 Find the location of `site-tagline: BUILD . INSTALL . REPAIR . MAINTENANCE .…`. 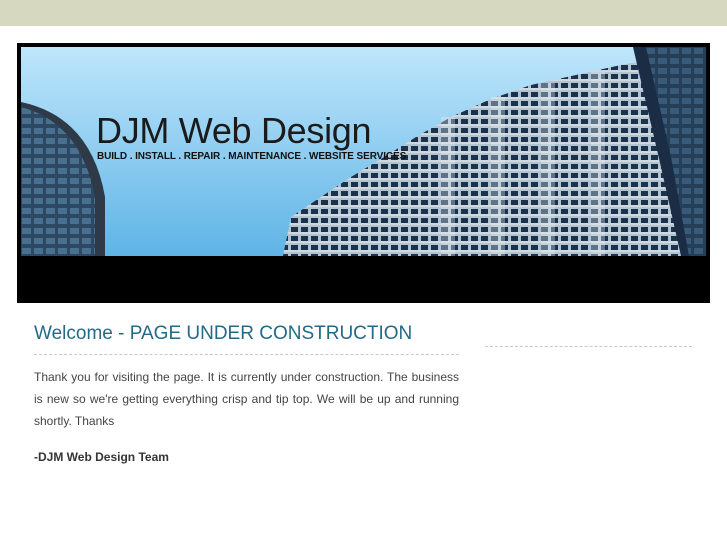

site-tagline: BUILD . INSTALL . REPAIR . MAINTENANCE .… is located at coordinates (252, 156).